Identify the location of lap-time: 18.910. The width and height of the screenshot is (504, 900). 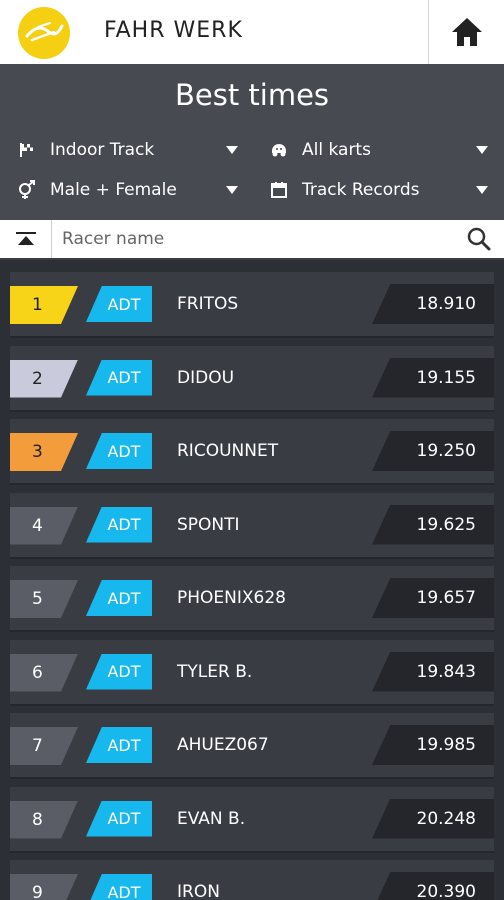
(433, 304).